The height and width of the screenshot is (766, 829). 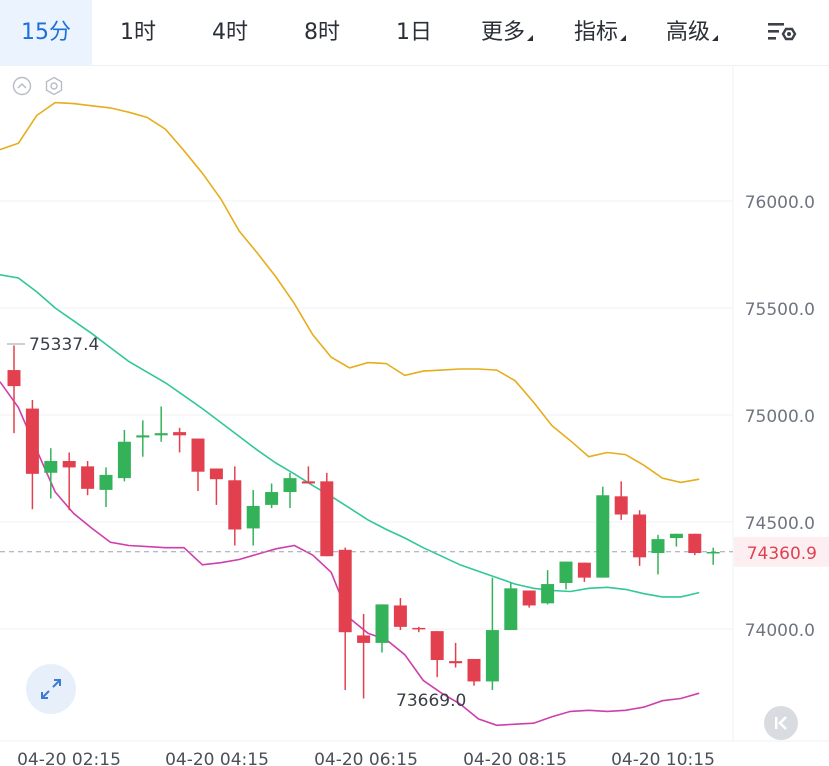 I want to click on tab-3: 8时, so click(x=322, y=33).